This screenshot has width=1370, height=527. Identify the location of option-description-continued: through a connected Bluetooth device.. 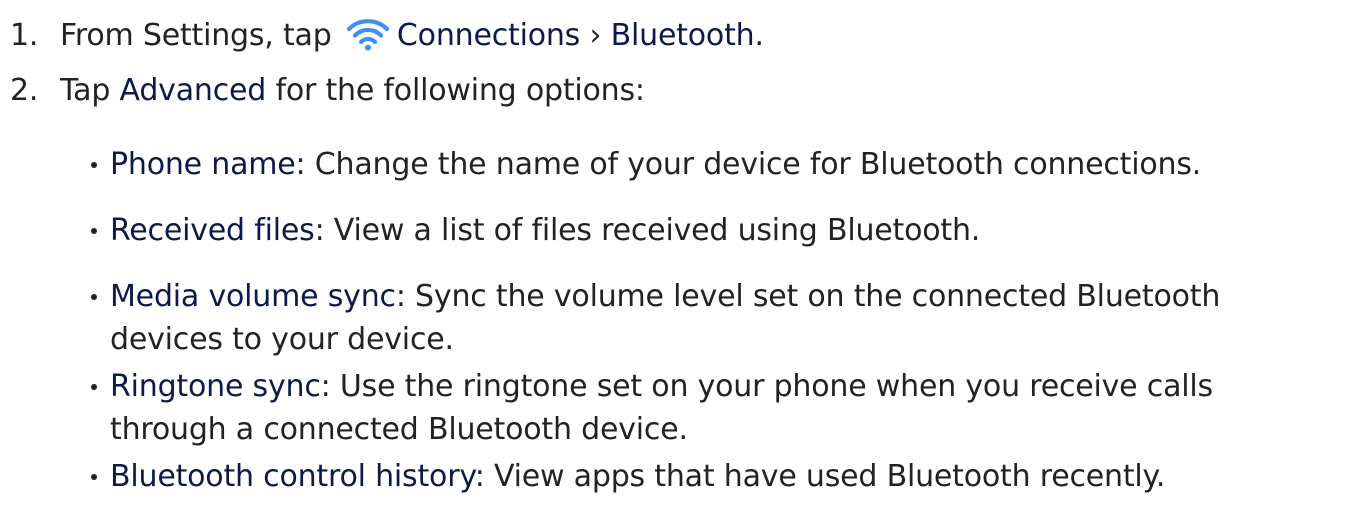
(399, 429).